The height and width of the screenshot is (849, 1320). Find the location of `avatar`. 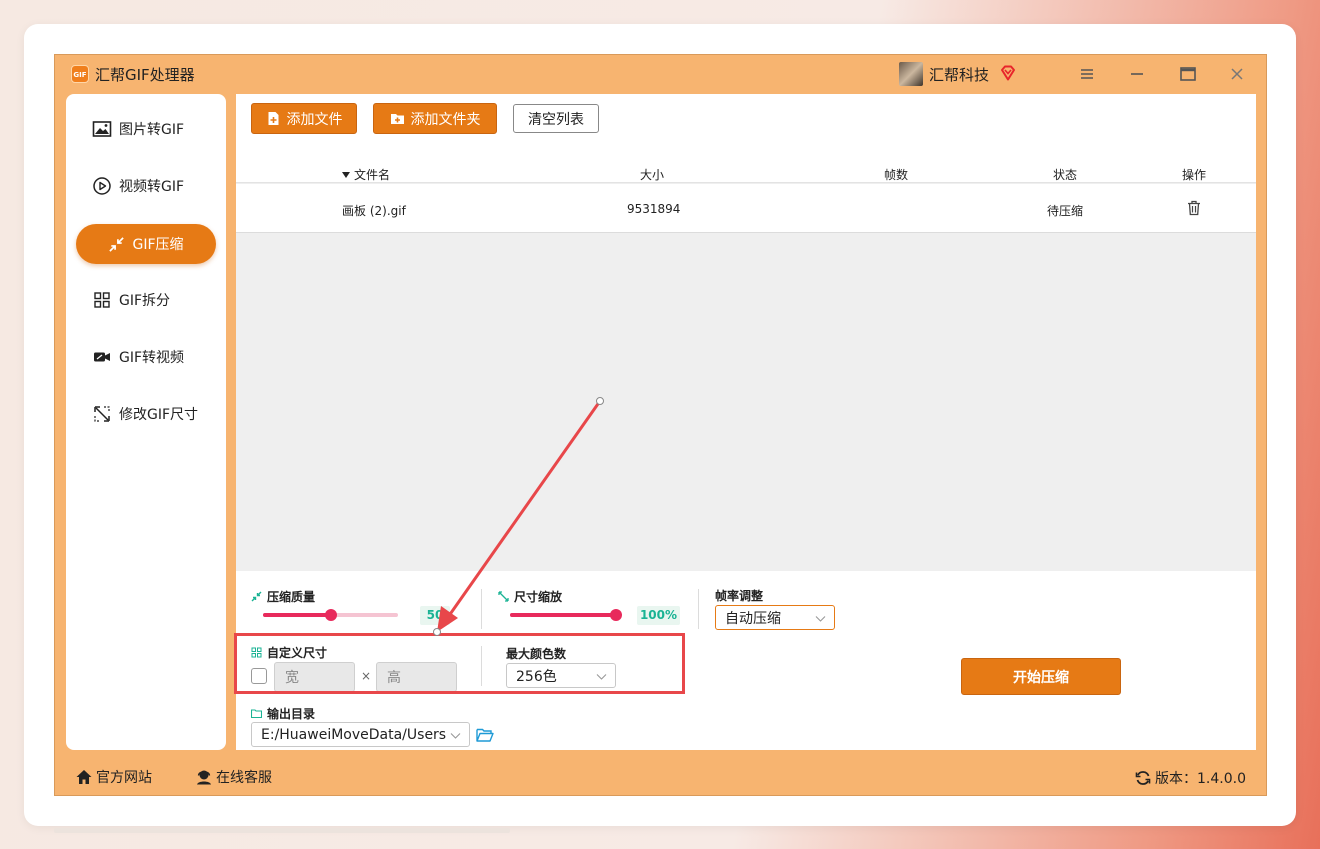

avatar is located at coordinates (911, 74).